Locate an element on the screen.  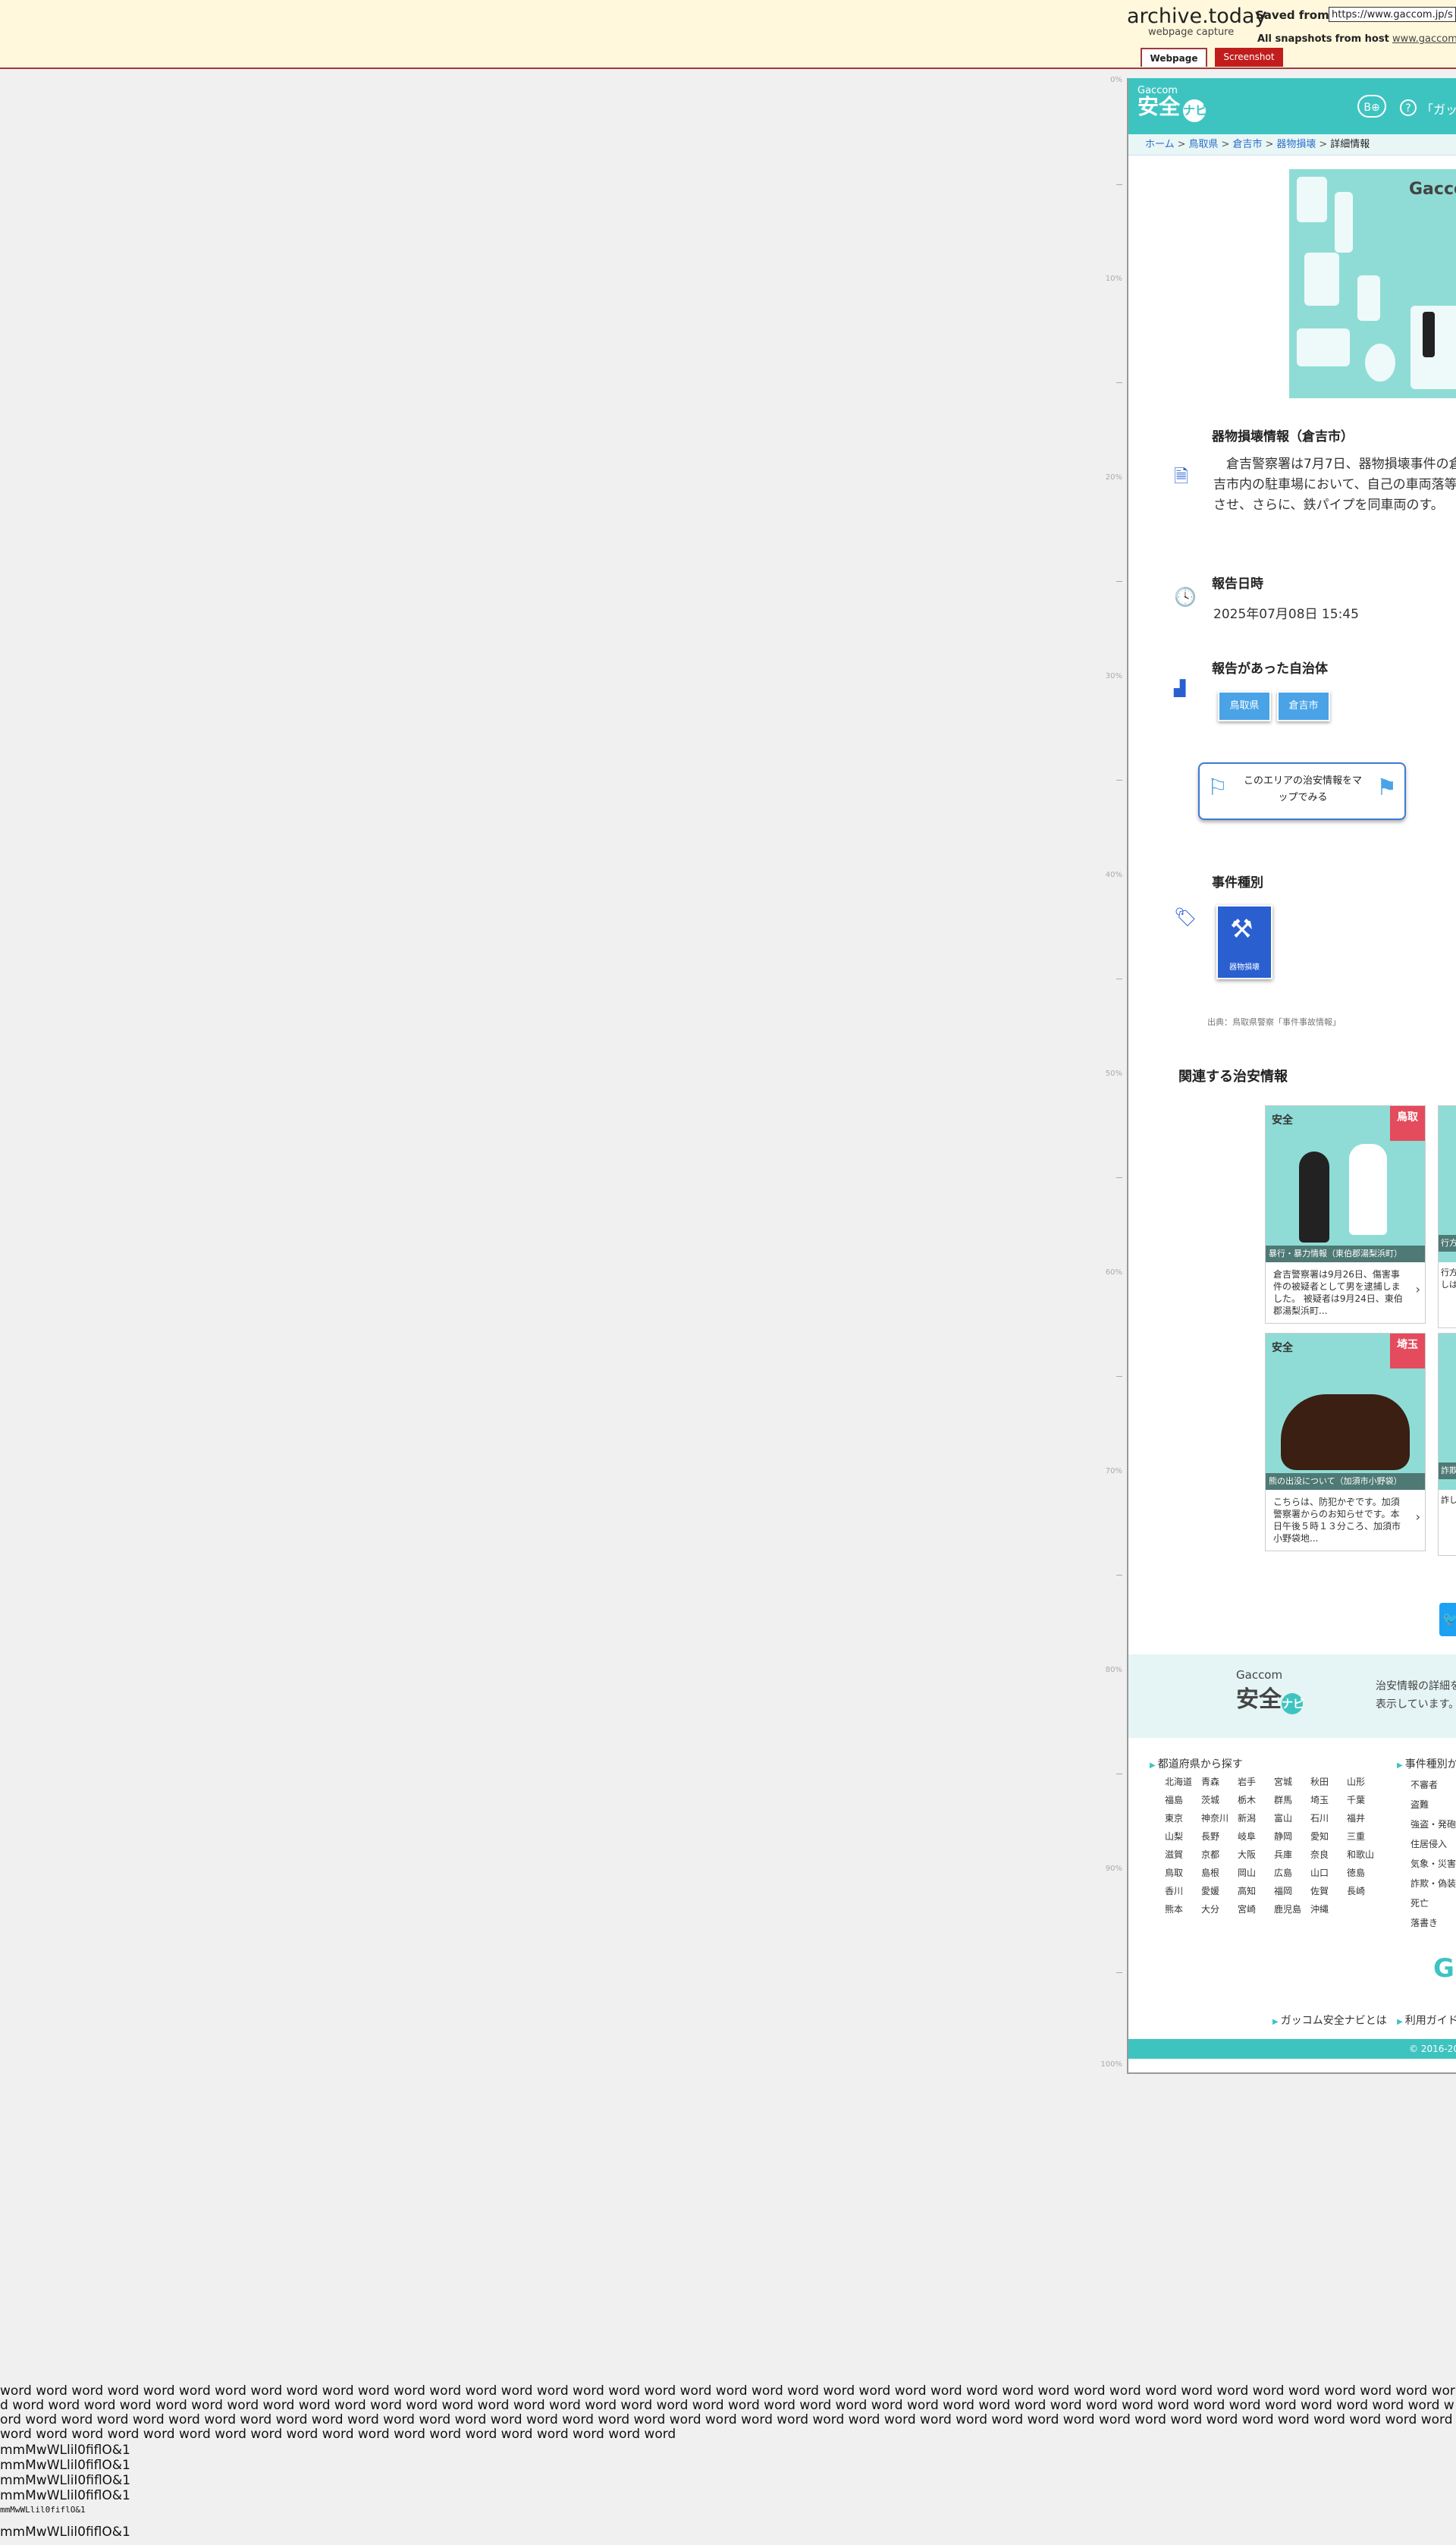
footer-description: 治安情報の詳細を表示しています。 is located at coordinates (1416, 1695).